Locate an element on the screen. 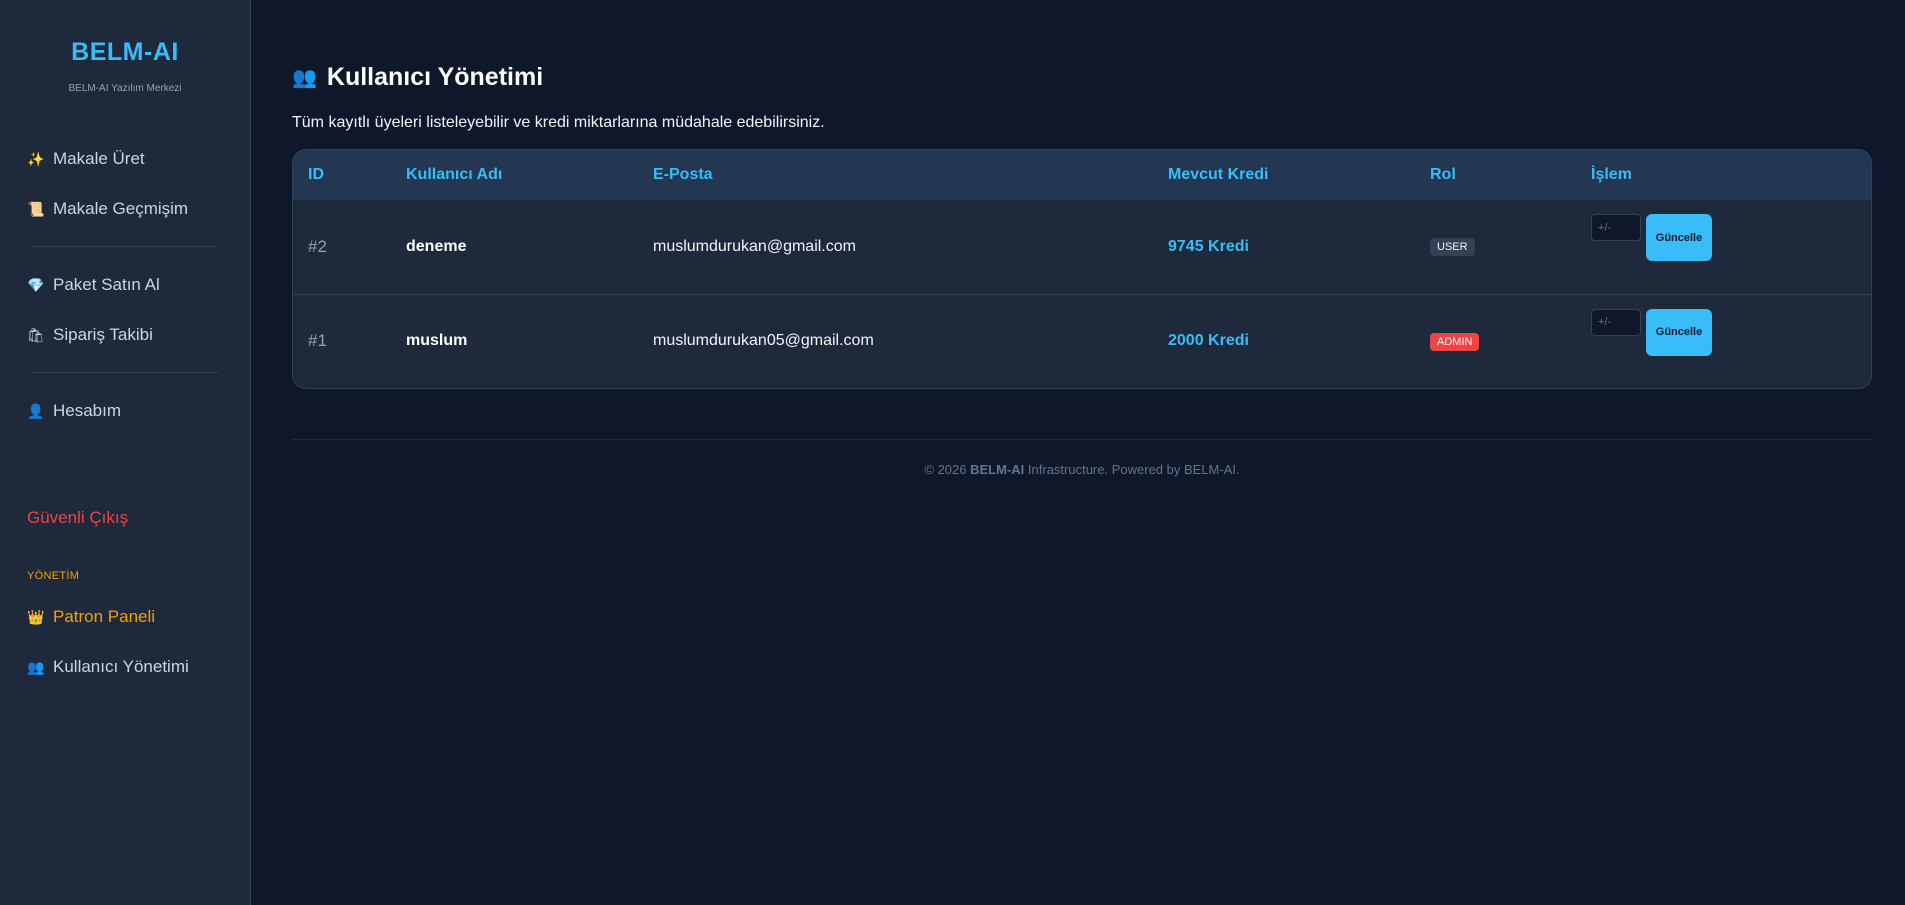  sidebar-item-label: Kullanıcı Yönetimi is located at coordinates (121, 666).